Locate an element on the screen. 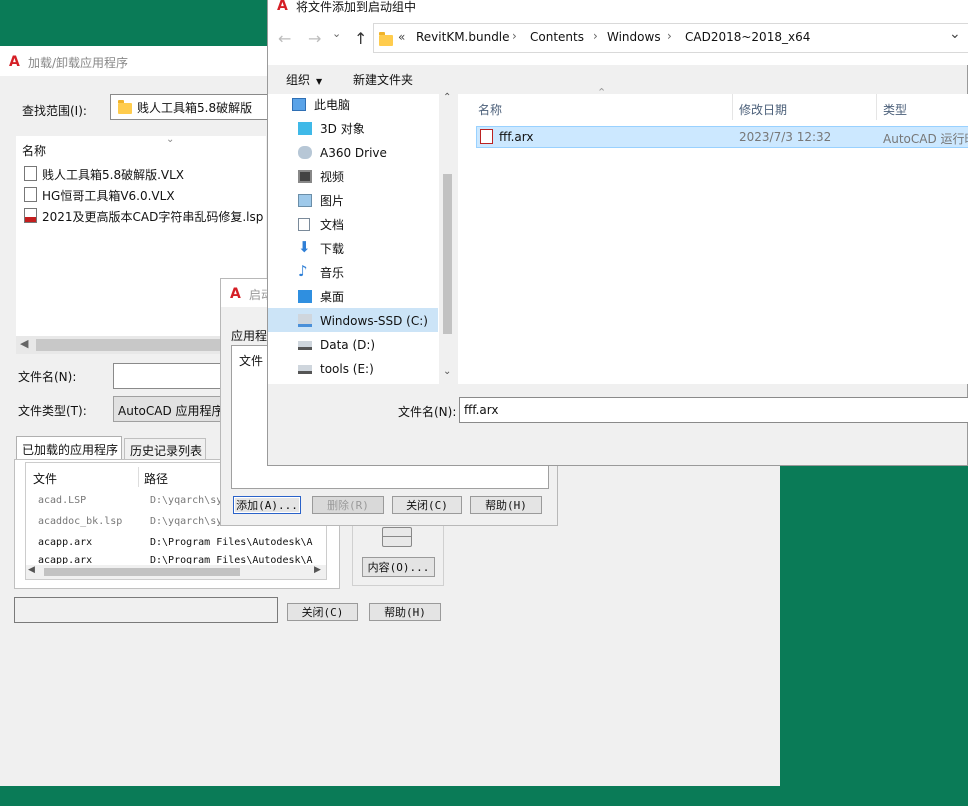 This screenshot has width=968, height=806. download-icon: ⬇ is located at coordinates (304, 247).